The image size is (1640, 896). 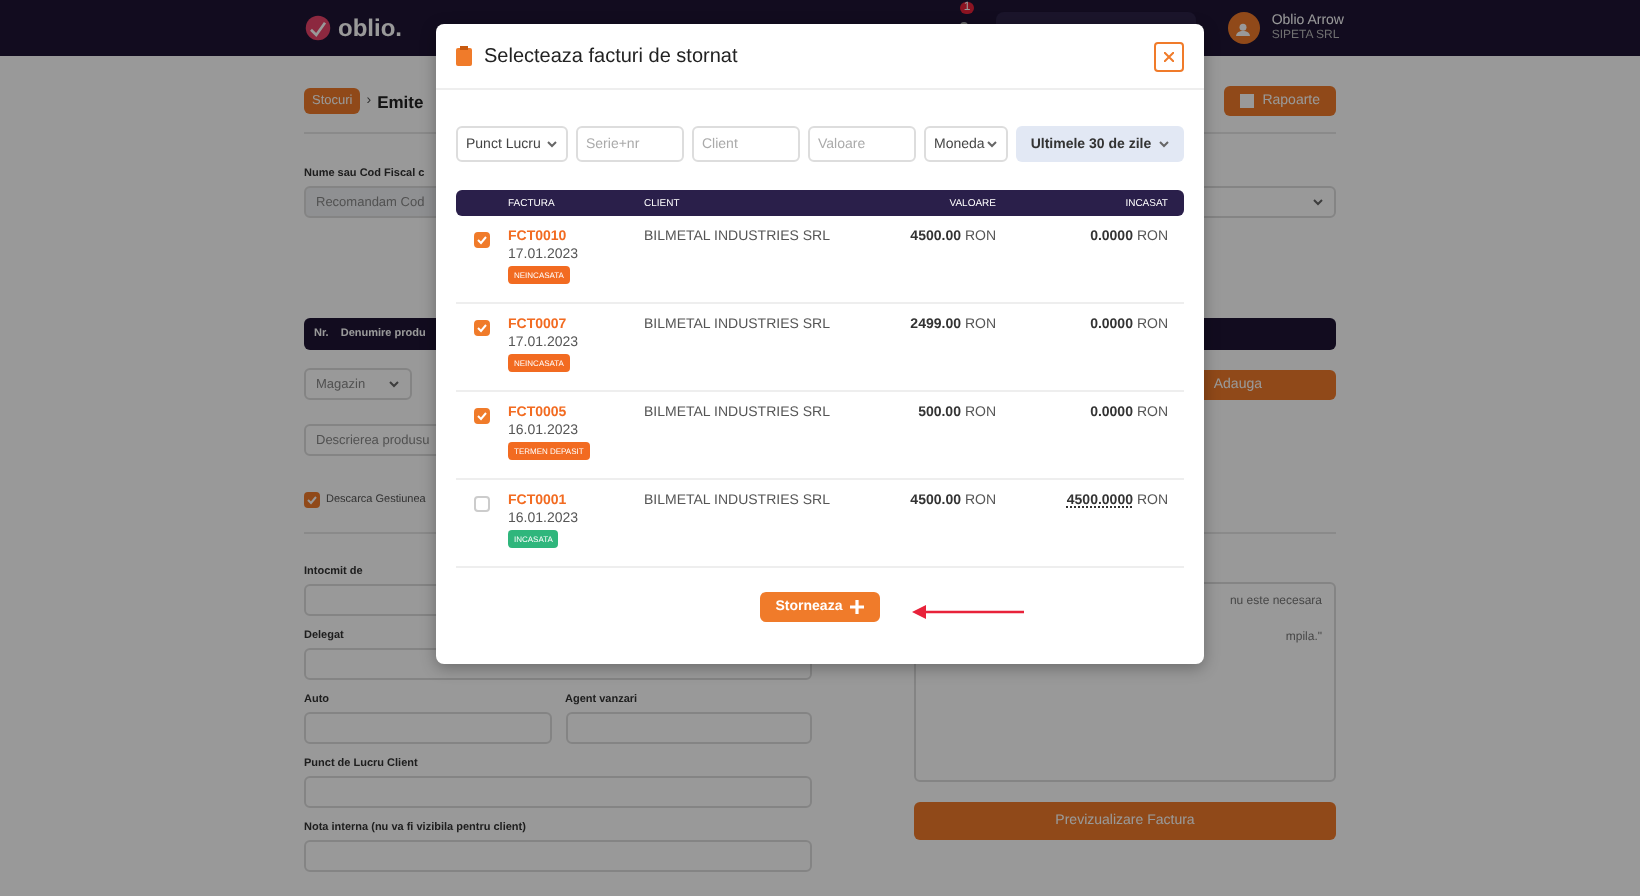 I want to click on clipboard-icon, so click(x=464, y=56).